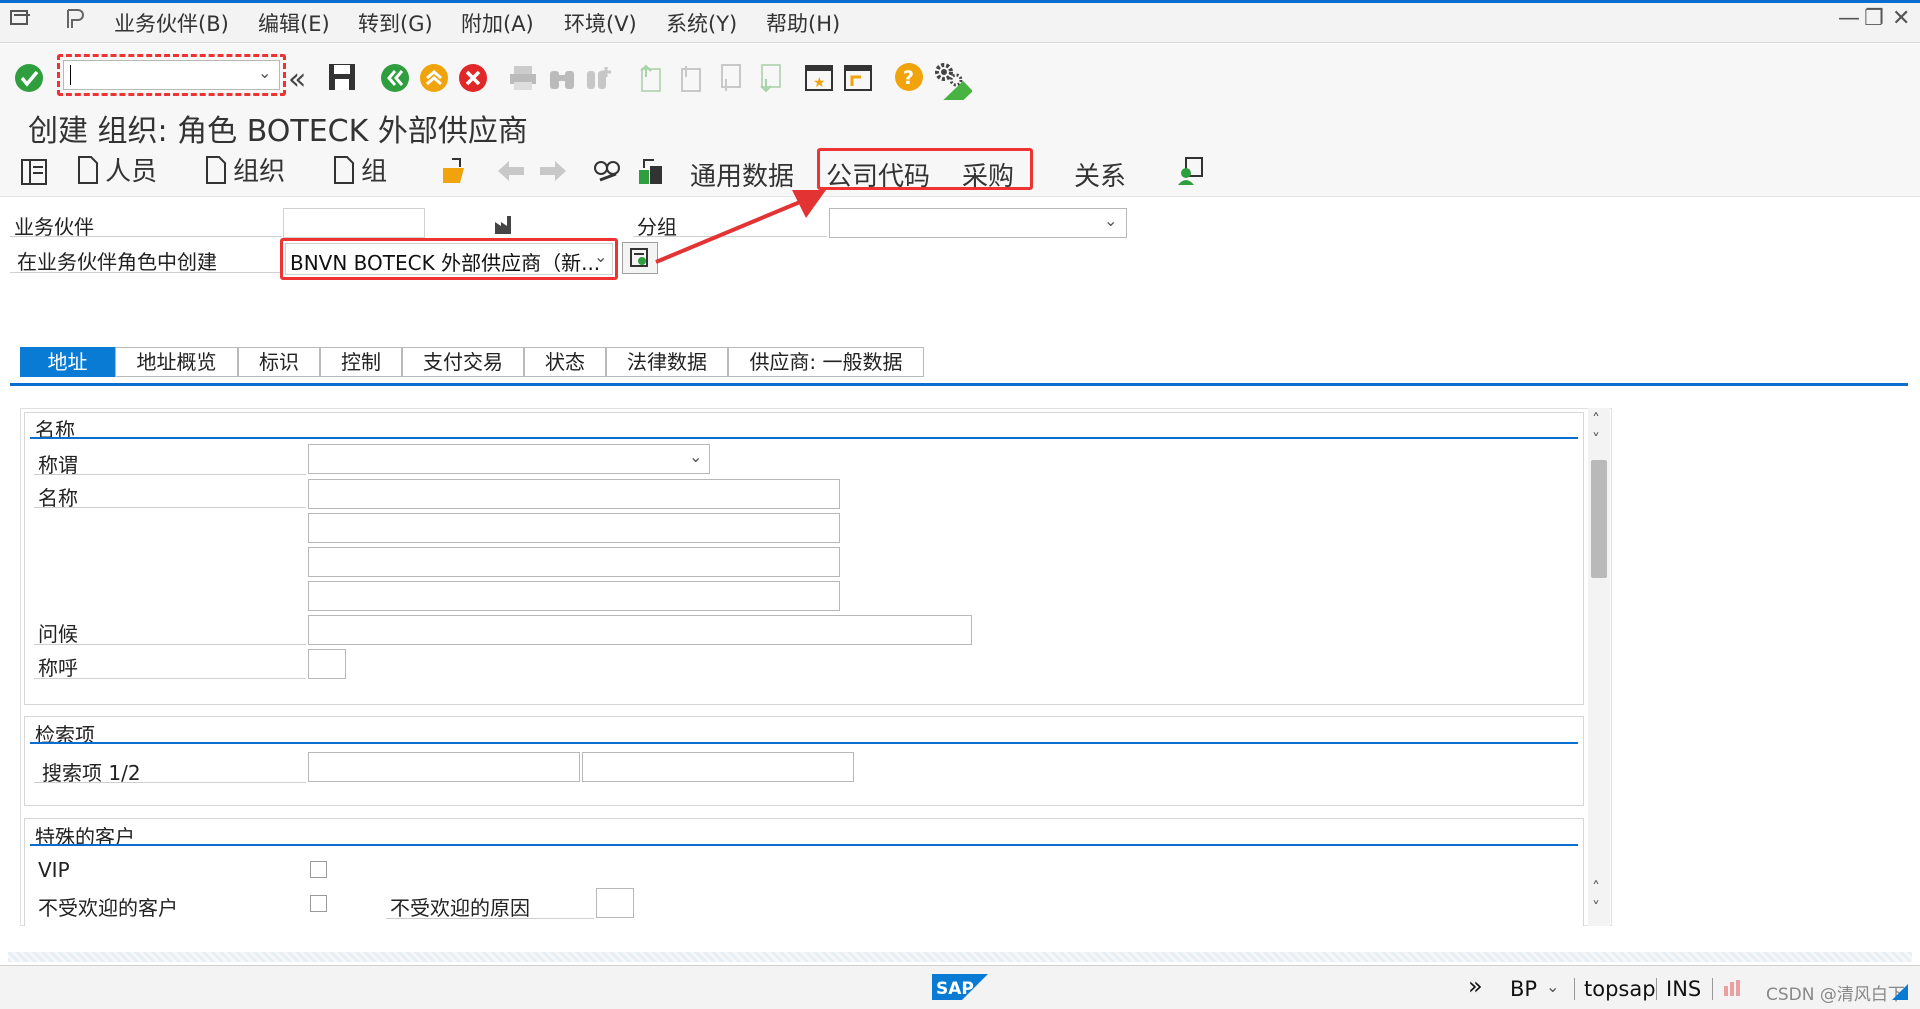 This screenshot has width=1920, height=1009. What do you see at coordinates (21, 18) in the screenshot?
I see `system-menu-icon` at bounding box center [21, 18].